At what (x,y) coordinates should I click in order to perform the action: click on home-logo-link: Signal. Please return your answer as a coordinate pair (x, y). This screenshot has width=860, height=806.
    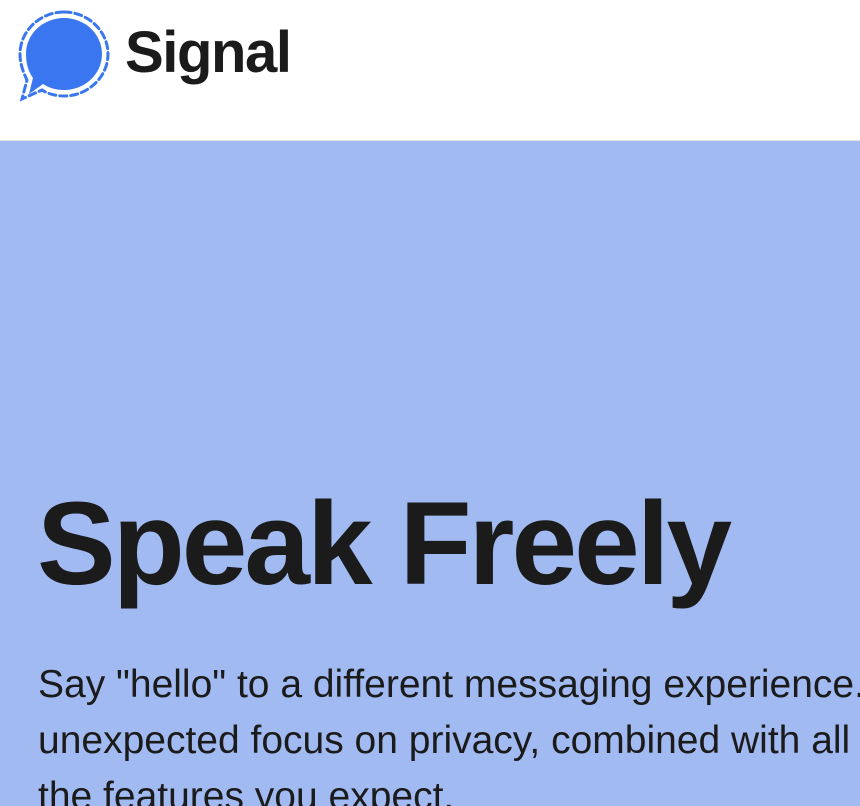
    Looking at the image, I should click on (154, 56).